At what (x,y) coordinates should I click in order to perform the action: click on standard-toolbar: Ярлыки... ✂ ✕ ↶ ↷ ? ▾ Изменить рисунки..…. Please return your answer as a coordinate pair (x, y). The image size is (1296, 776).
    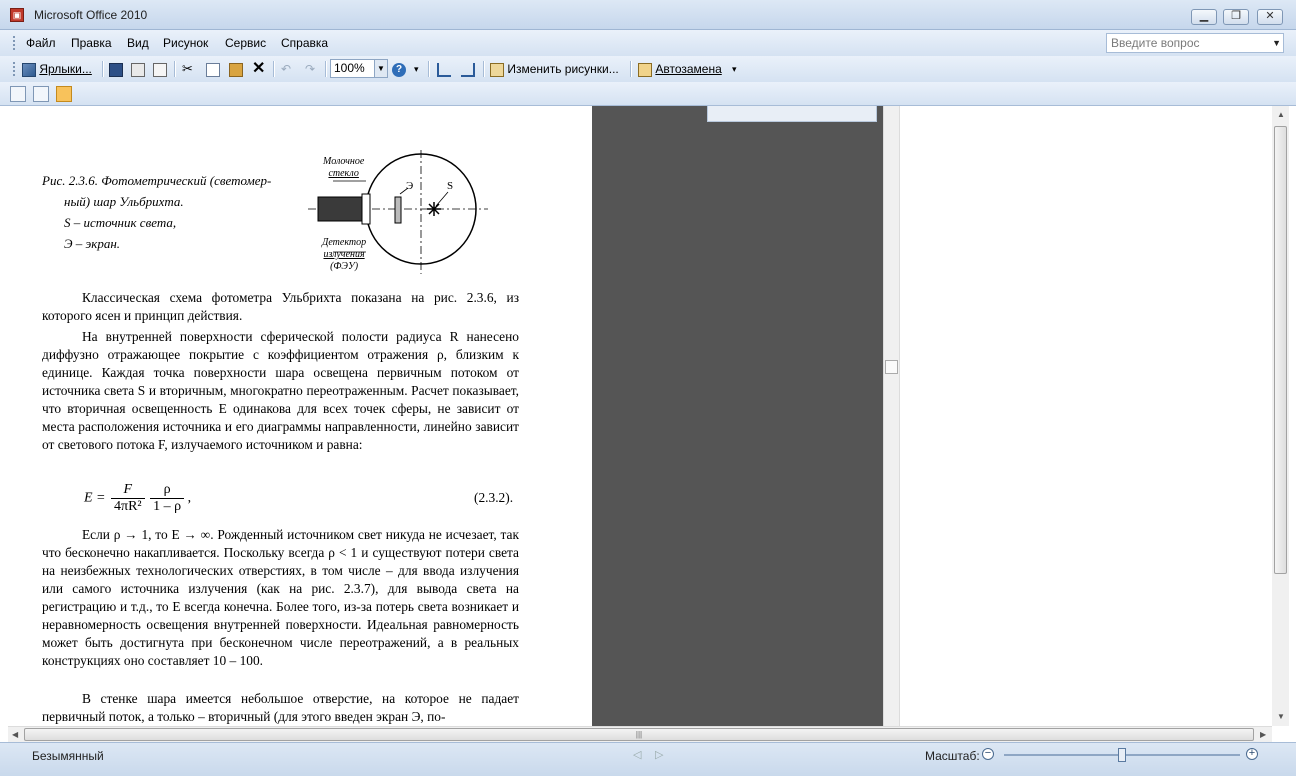
    Looking at the image, I should click on (648, 69).